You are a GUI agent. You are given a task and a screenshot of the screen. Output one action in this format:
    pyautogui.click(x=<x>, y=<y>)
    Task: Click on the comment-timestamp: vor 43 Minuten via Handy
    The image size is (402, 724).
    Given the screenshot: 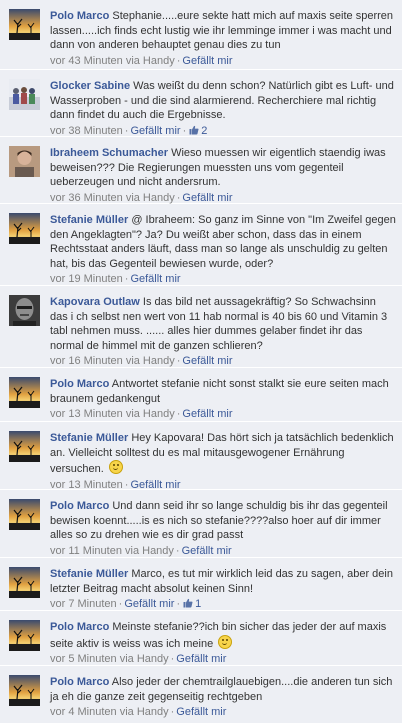 What is the action you would take?
    pyautogui.click(x=112, y=60)
    